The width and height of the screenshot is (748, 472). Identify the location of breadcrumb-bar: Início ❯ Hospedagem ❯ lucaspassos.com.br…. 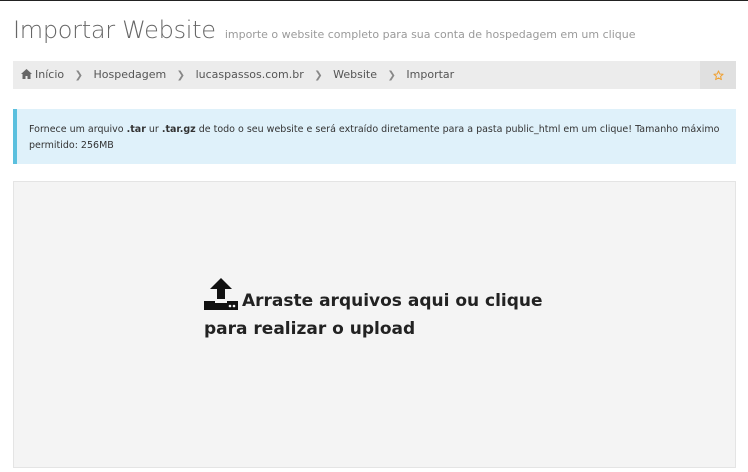
(374, 75).